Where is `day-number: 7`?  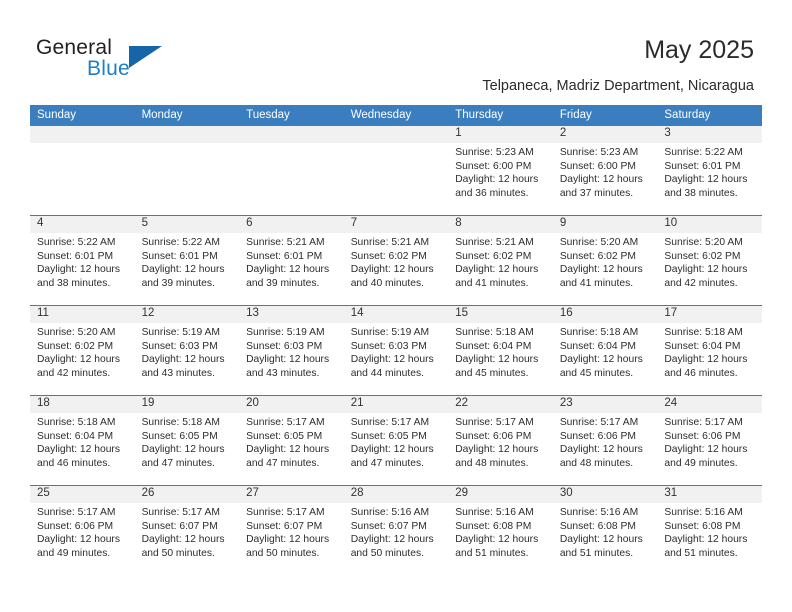
day-number: 7 is located at coordinates (396, 224).